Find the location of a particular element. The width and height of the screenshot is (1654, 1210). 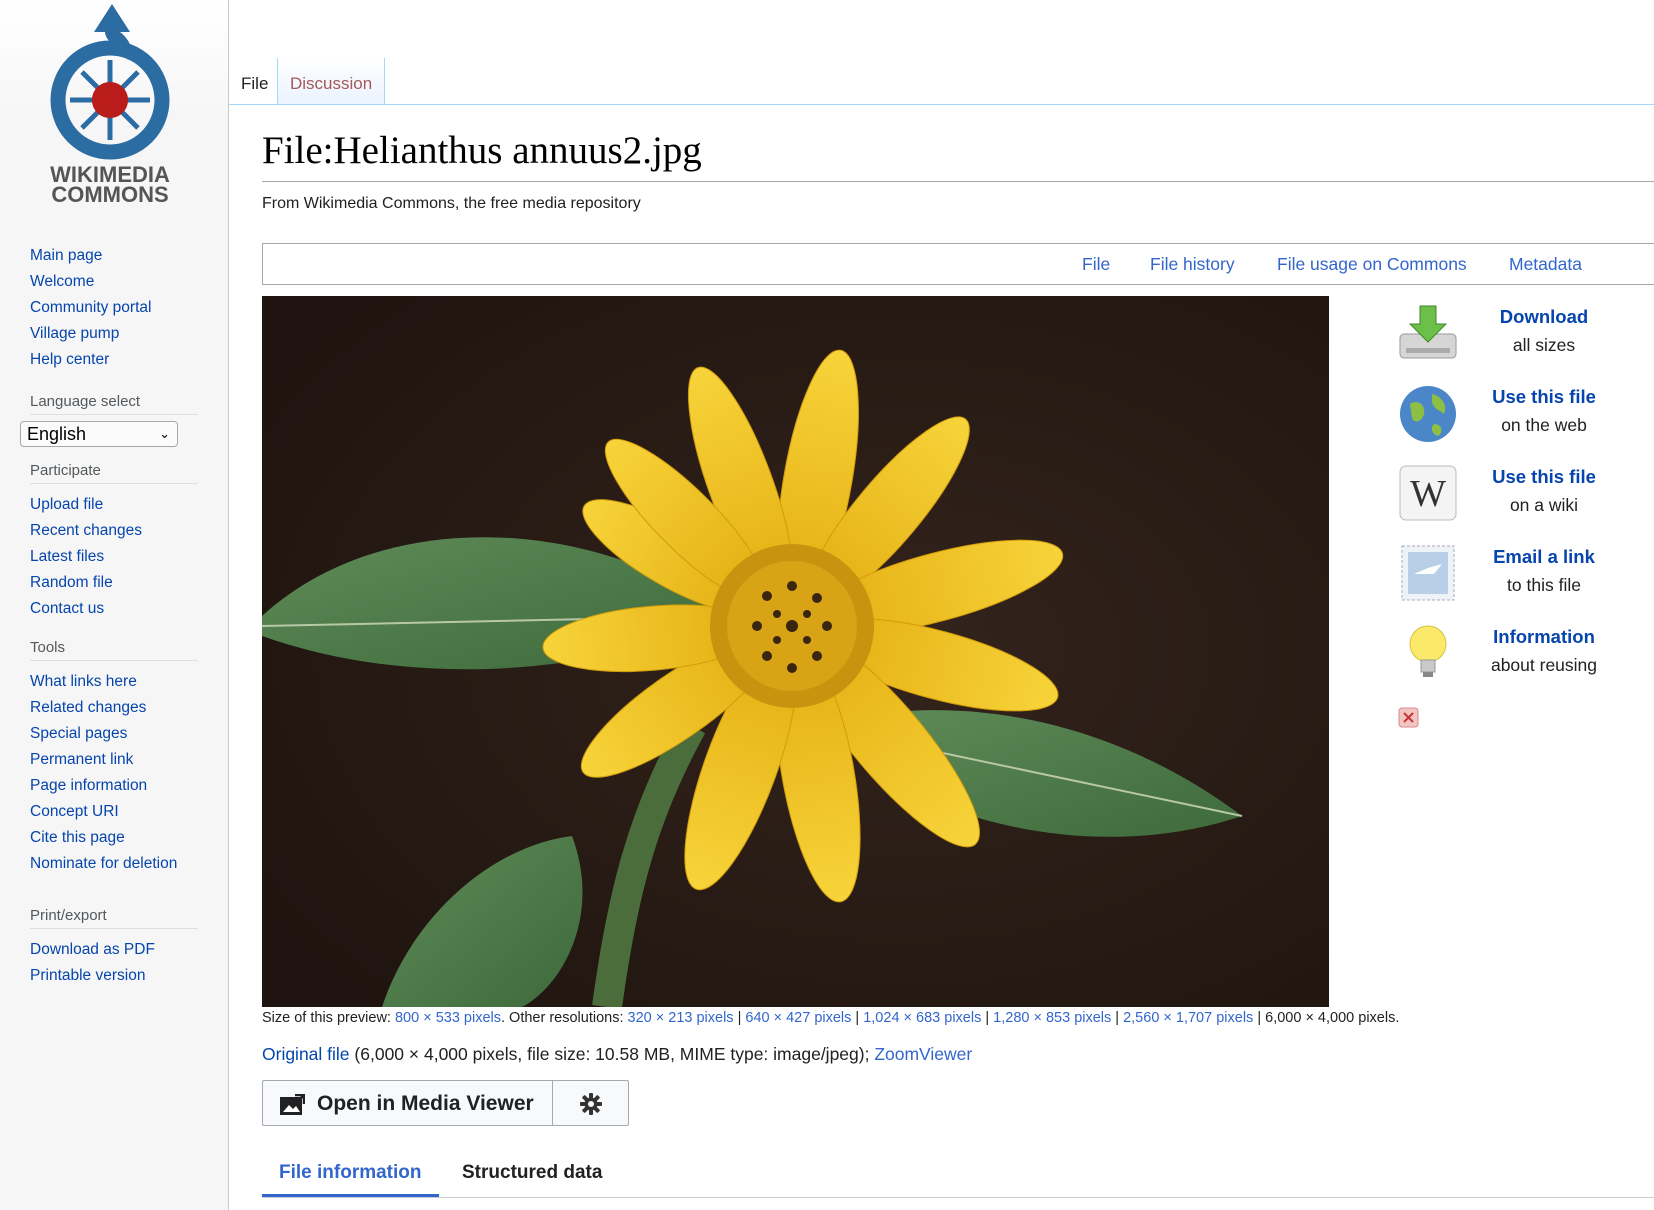

email-link-button: Email a link to this file is located at coordinates (1511, 575).